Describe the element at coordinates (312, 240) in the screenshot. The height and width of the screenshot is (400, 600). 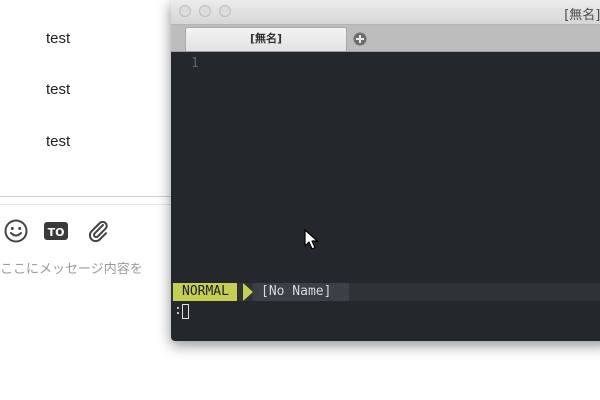
I see `mouse-cursor-icon` at that location.